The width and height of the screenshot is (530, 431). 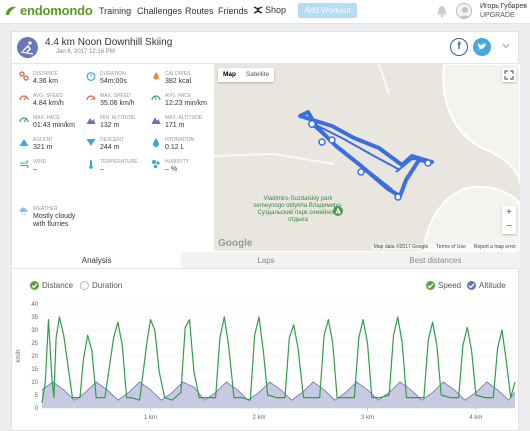 What do you see at coordinates (54, 220) in the screenshot?
I see `stat-value: Mostly cloudy with flurries` at bounding box center [54, 220].